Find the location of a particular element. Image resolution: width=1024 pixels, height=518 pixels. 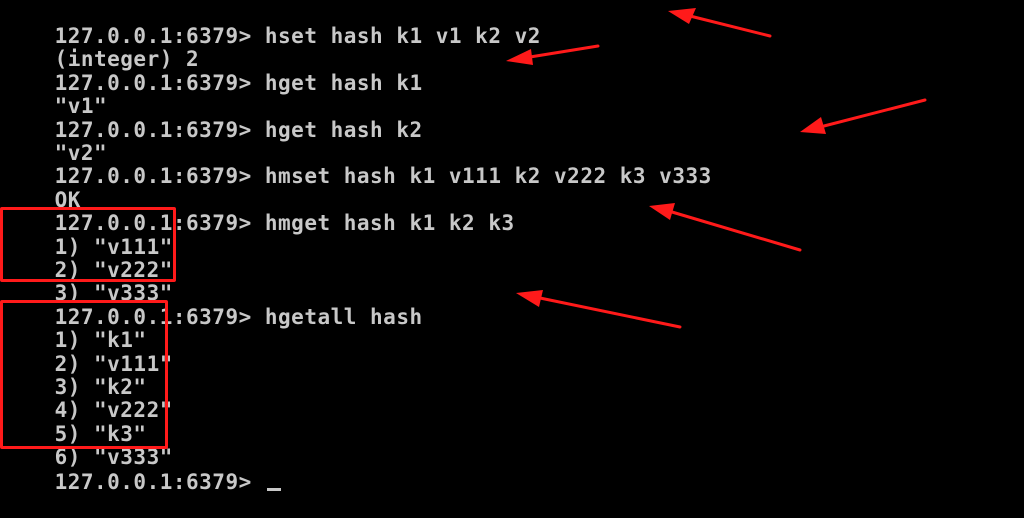

terminal-line: "v2" is located at coordinates (54, 141).